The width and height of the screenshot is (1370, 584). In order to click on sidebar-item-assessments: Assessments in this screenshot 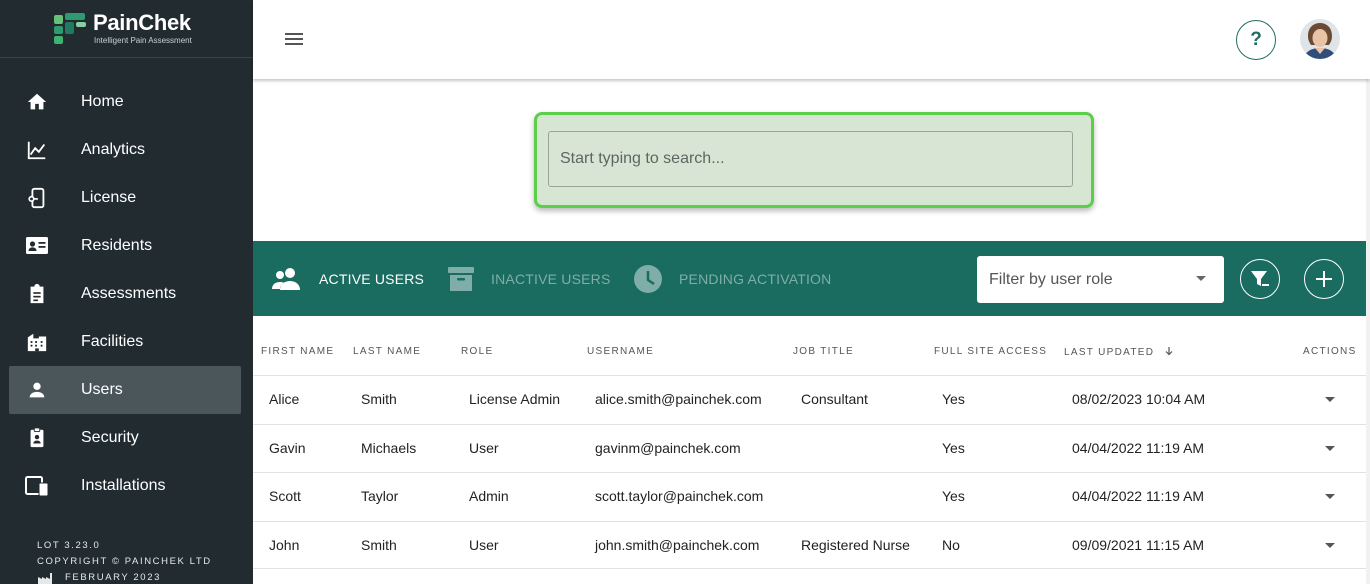, I will do `click(125, 294)`.